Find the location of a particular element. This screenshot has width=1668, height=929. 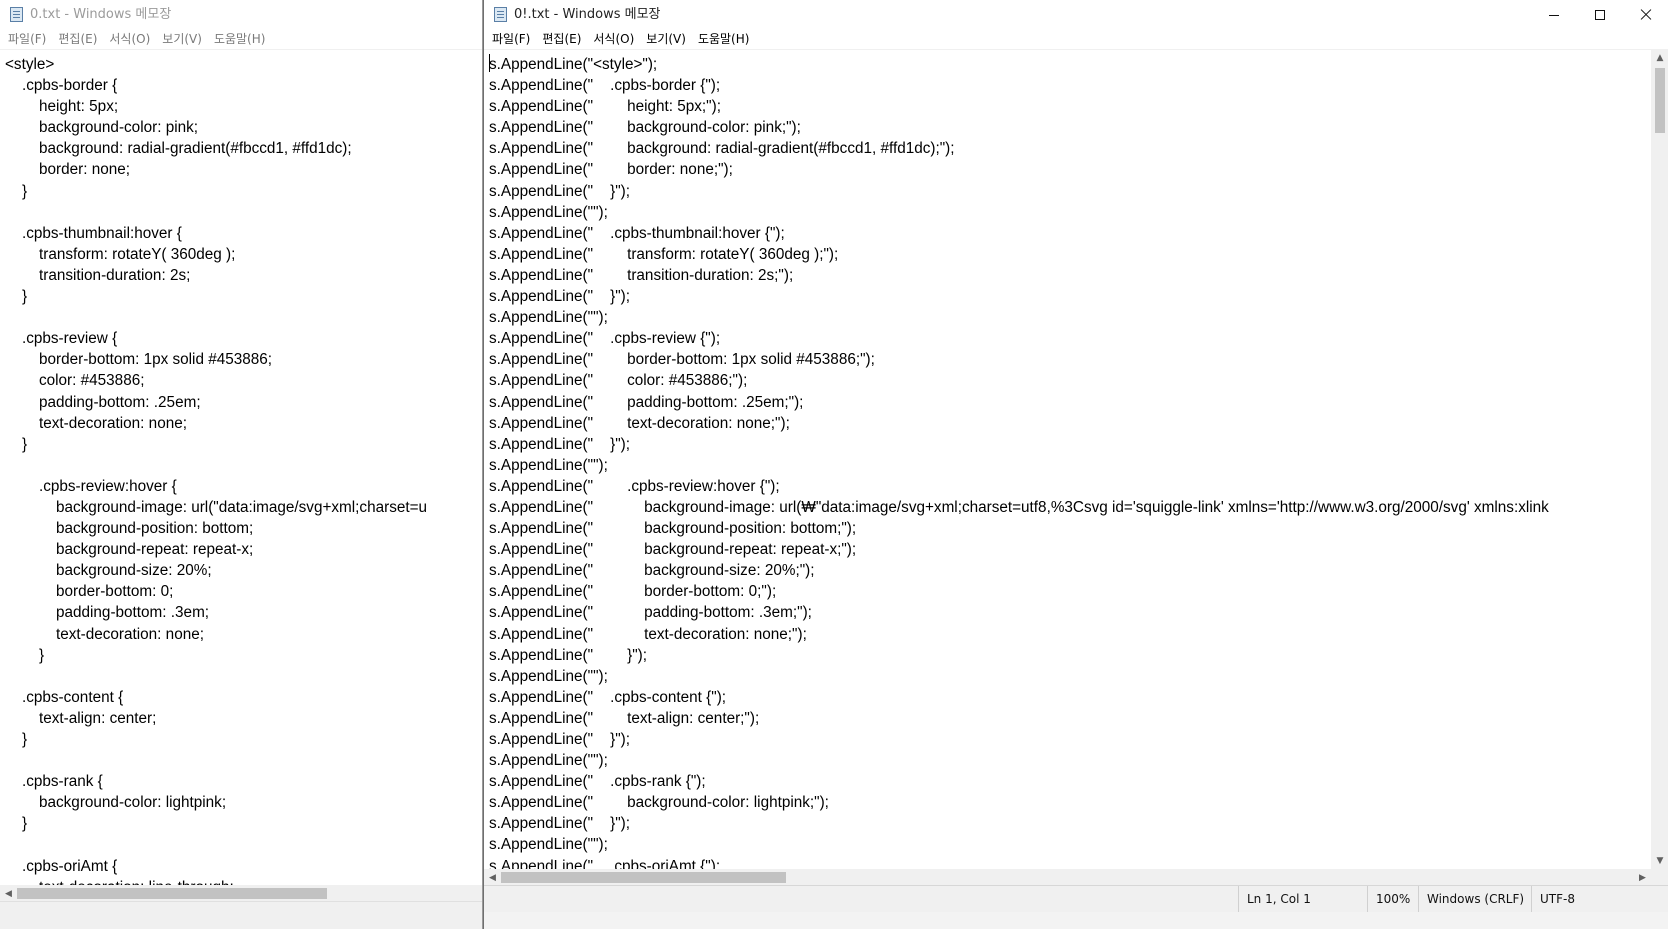

horizontal-scrollbar: ◀ is located at coordinates (241, 893).